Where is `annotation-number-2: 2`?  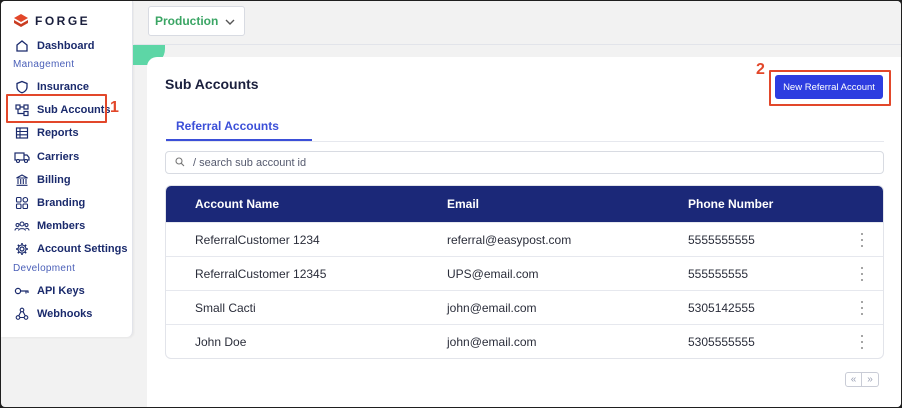
annotation-number-2: 2 is located at coordinates (760, 69).